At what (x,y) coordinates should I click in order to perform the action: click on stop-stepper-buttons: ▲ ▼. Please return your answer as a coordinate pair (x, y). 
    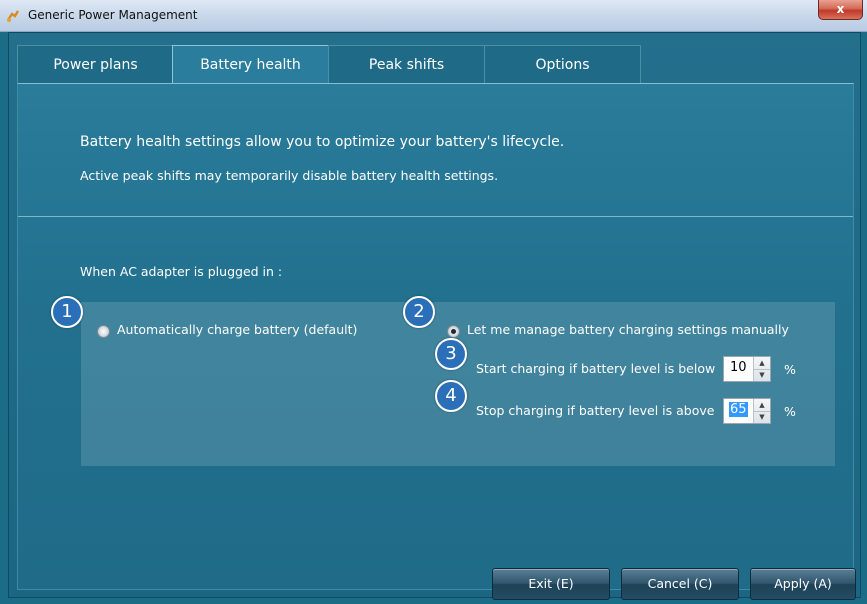
    Looking at the image, I should click on (761, 411).